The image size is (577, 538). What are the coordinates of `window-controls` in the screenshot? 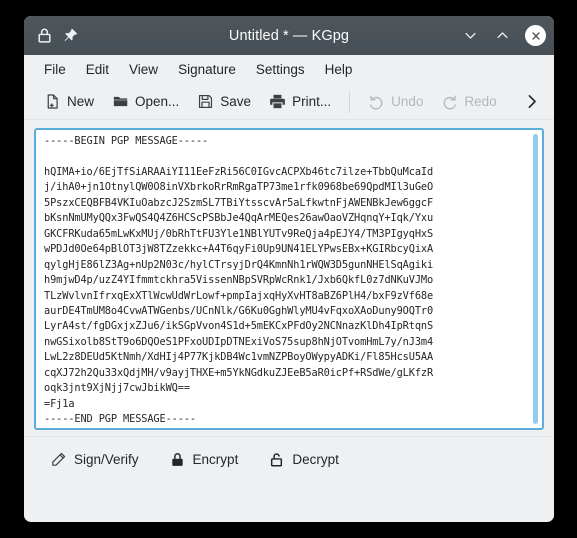 It's located at (502, 36).